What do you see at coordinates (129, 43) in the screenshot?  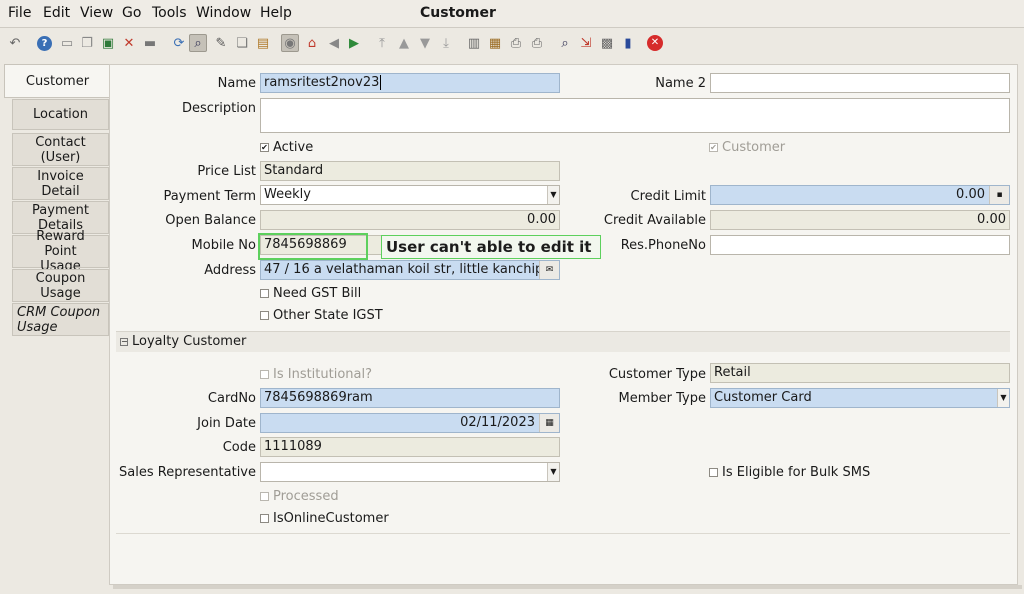 I see `delete-icon: ✕` at bounding box center [129, 43].